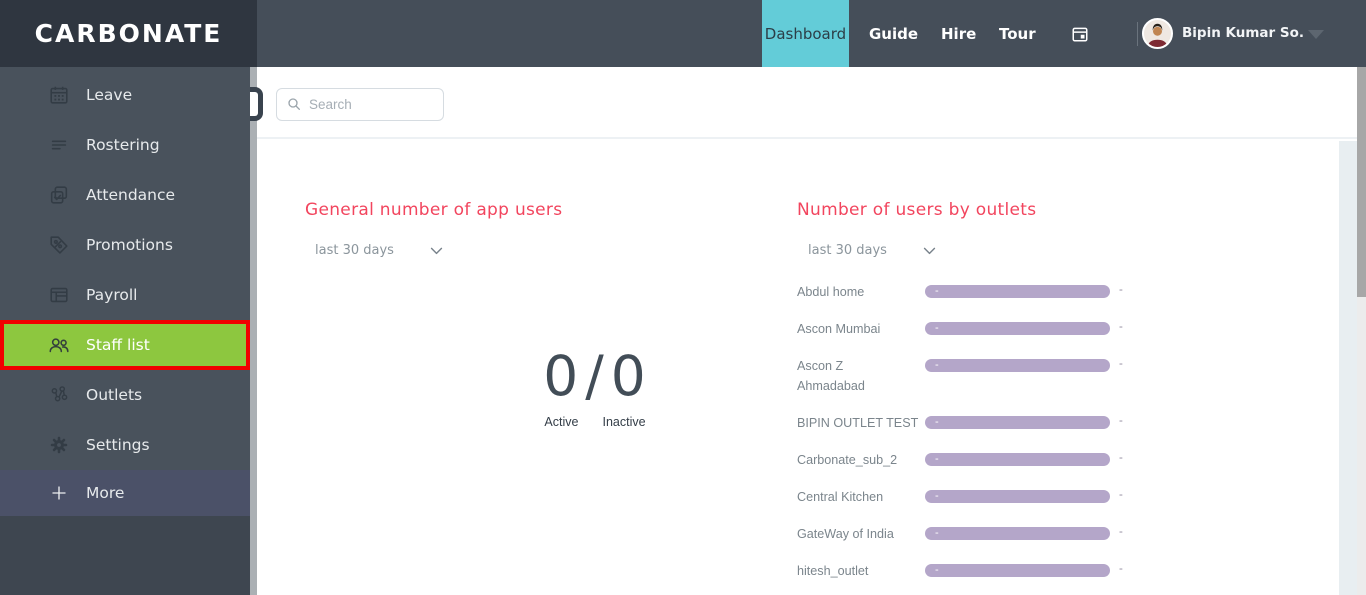 The height and width of the screenshot is (595, 1366). I want to click on outlet-row: Abdul home - -, so click(977, 292).